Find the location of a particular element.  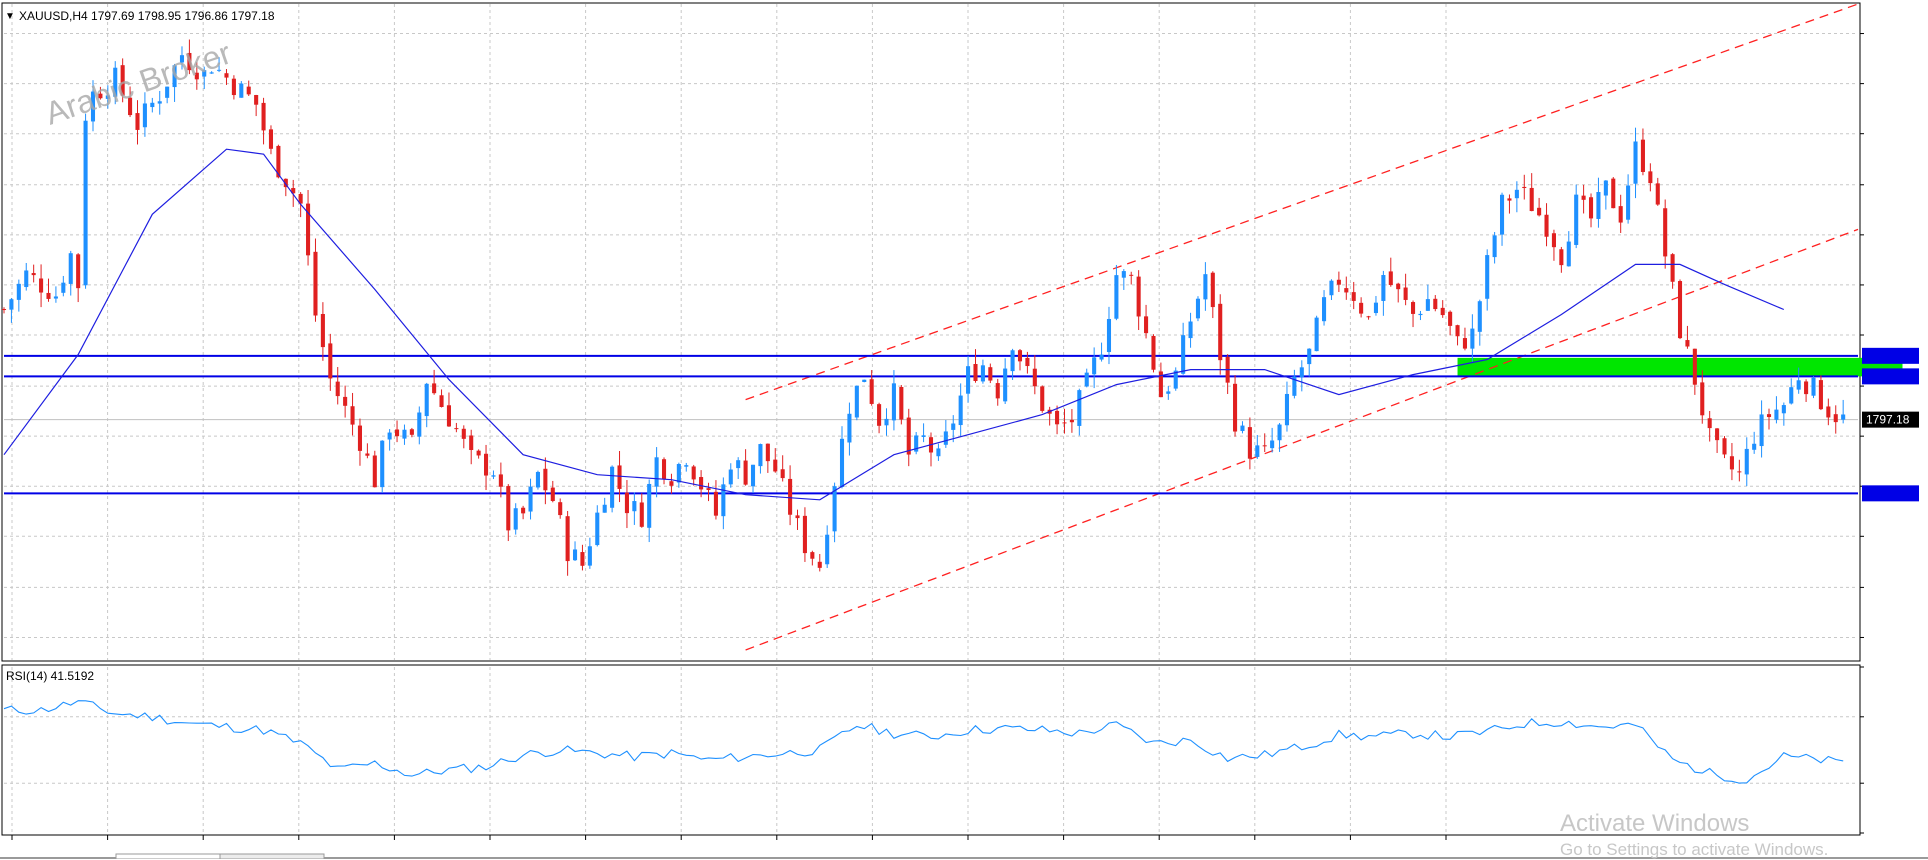

level-tag is located at coordinates (1890, 376).